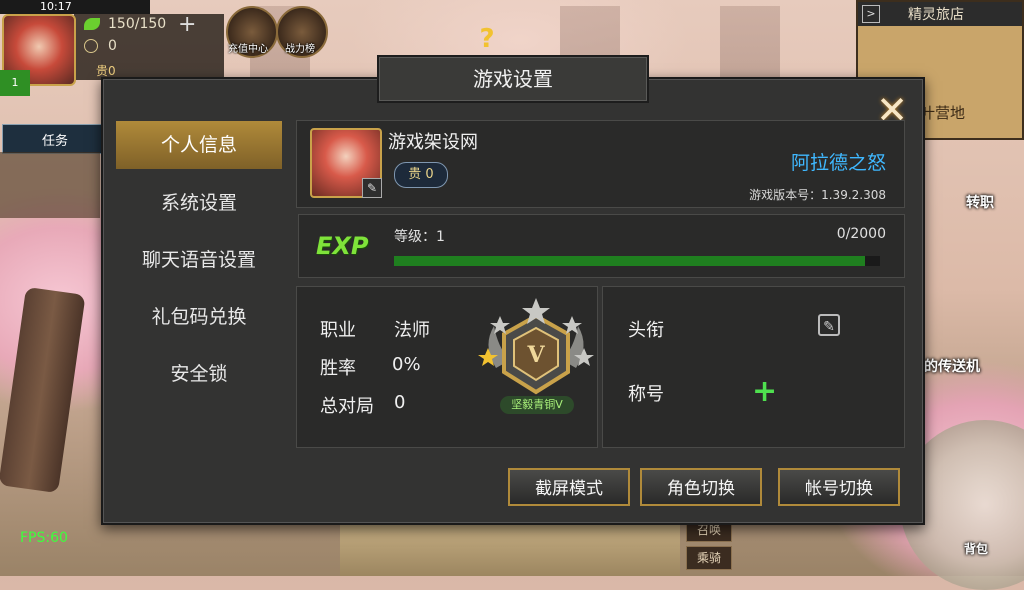  I want to click on fps-counter: FPS:60, so click(44, 538).